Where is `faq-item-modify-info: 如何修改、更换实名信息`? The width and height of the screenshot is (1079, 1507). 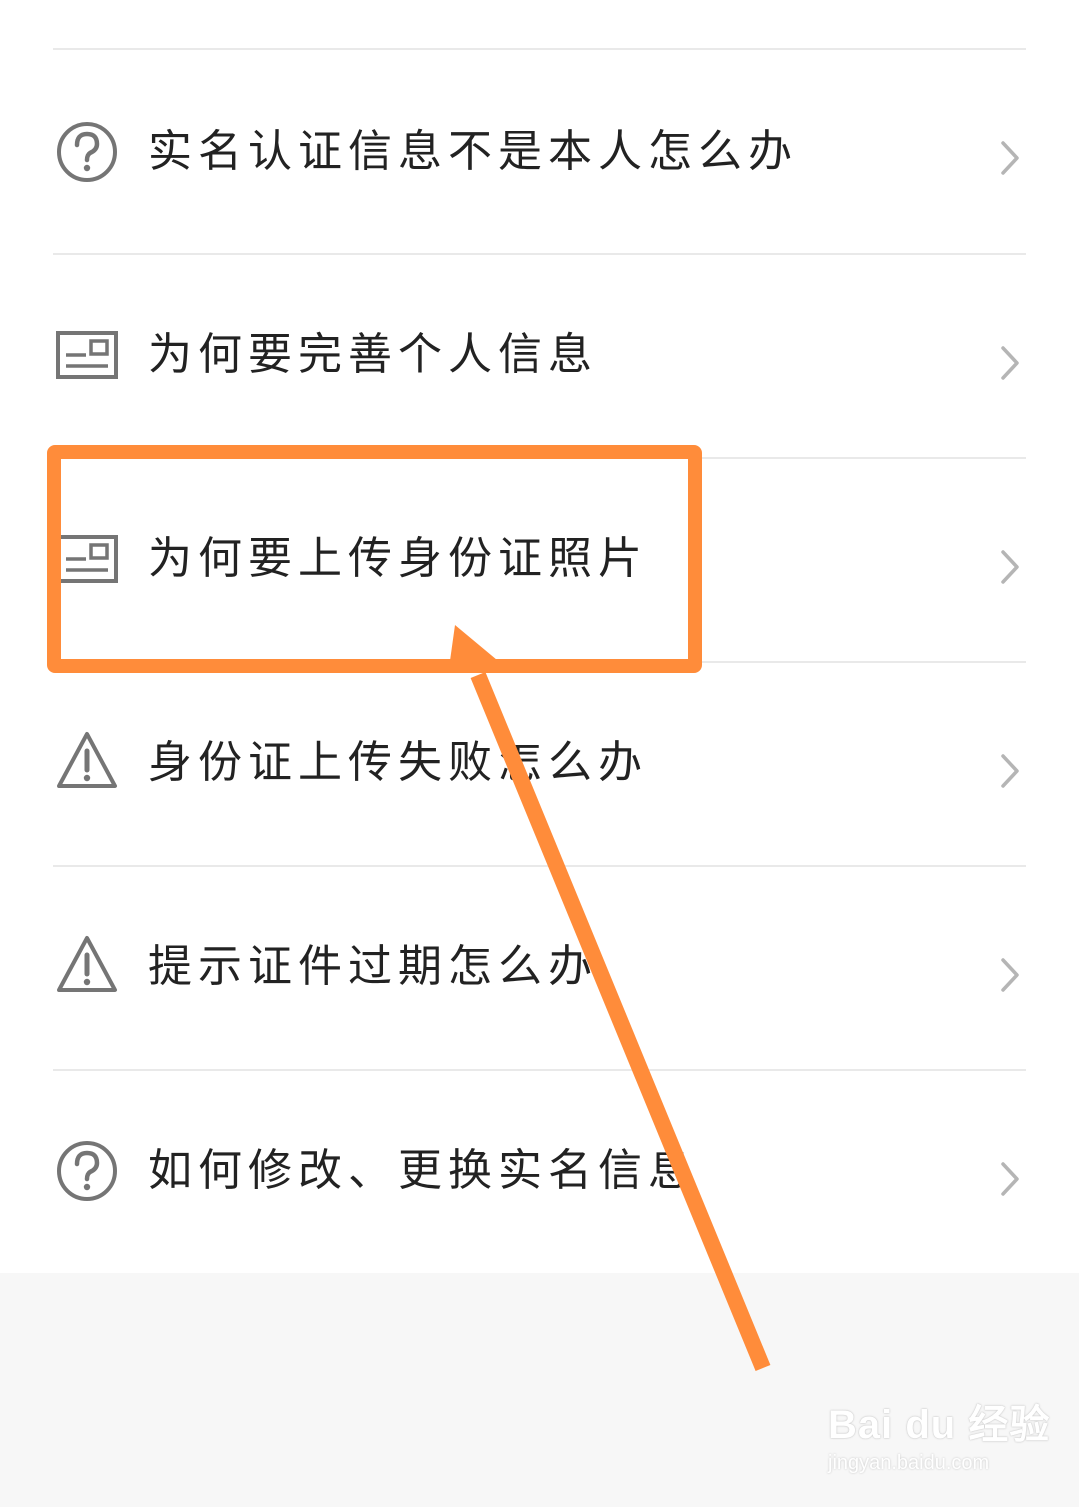 faq-item-modify-info: 如何修改、更换实名信息 is located at coordinates (539, 1171).